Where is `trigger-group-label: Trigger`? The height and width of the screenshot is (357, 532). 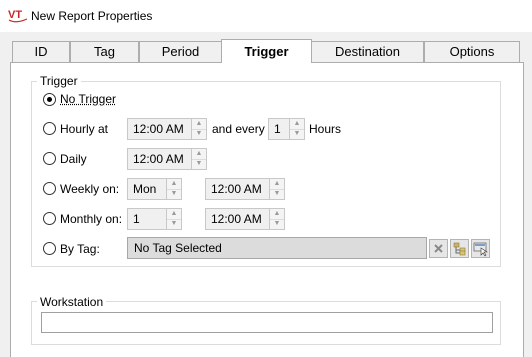 trigger-group-label: Trigger is located at coordinates (59, 81).